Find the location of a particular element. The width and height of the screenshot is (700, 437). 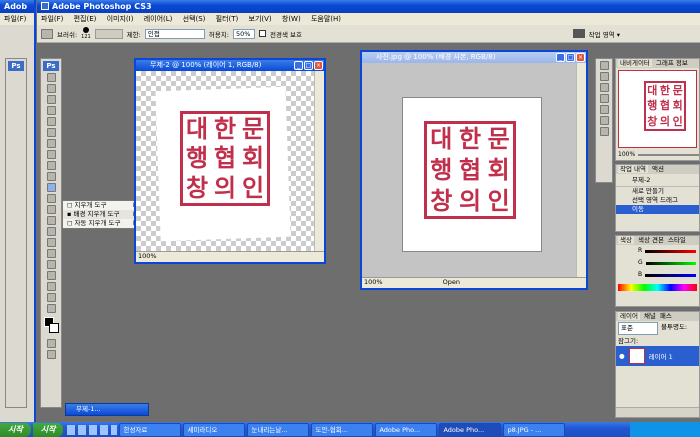

color-swatches is located at coordinates (51, 326).